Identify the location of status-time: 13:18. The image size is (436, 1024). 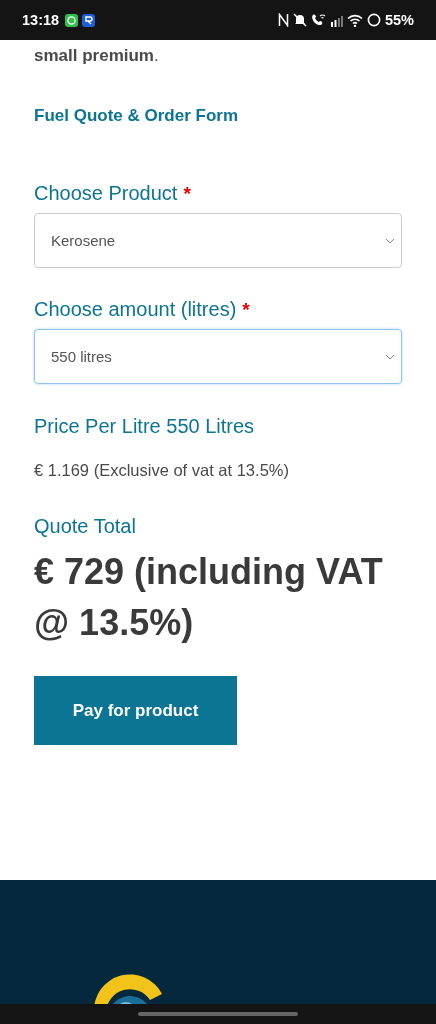
(41, 20).